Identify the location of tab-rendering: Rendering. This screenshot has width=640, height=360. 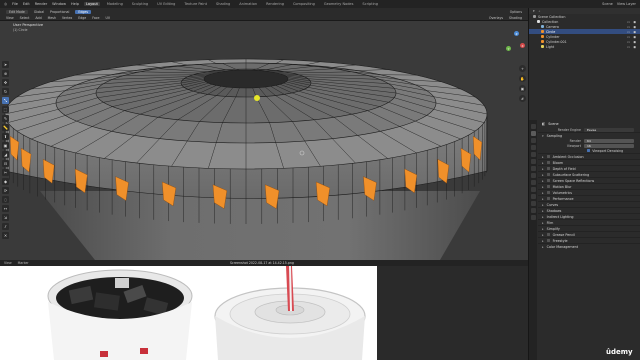
(275, 4).